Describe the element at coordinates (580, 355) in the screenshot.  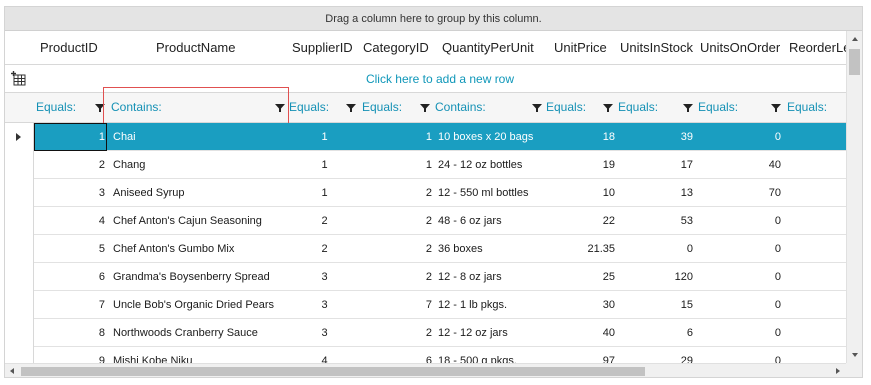
I see `cell-unitprice: 97` at that location.